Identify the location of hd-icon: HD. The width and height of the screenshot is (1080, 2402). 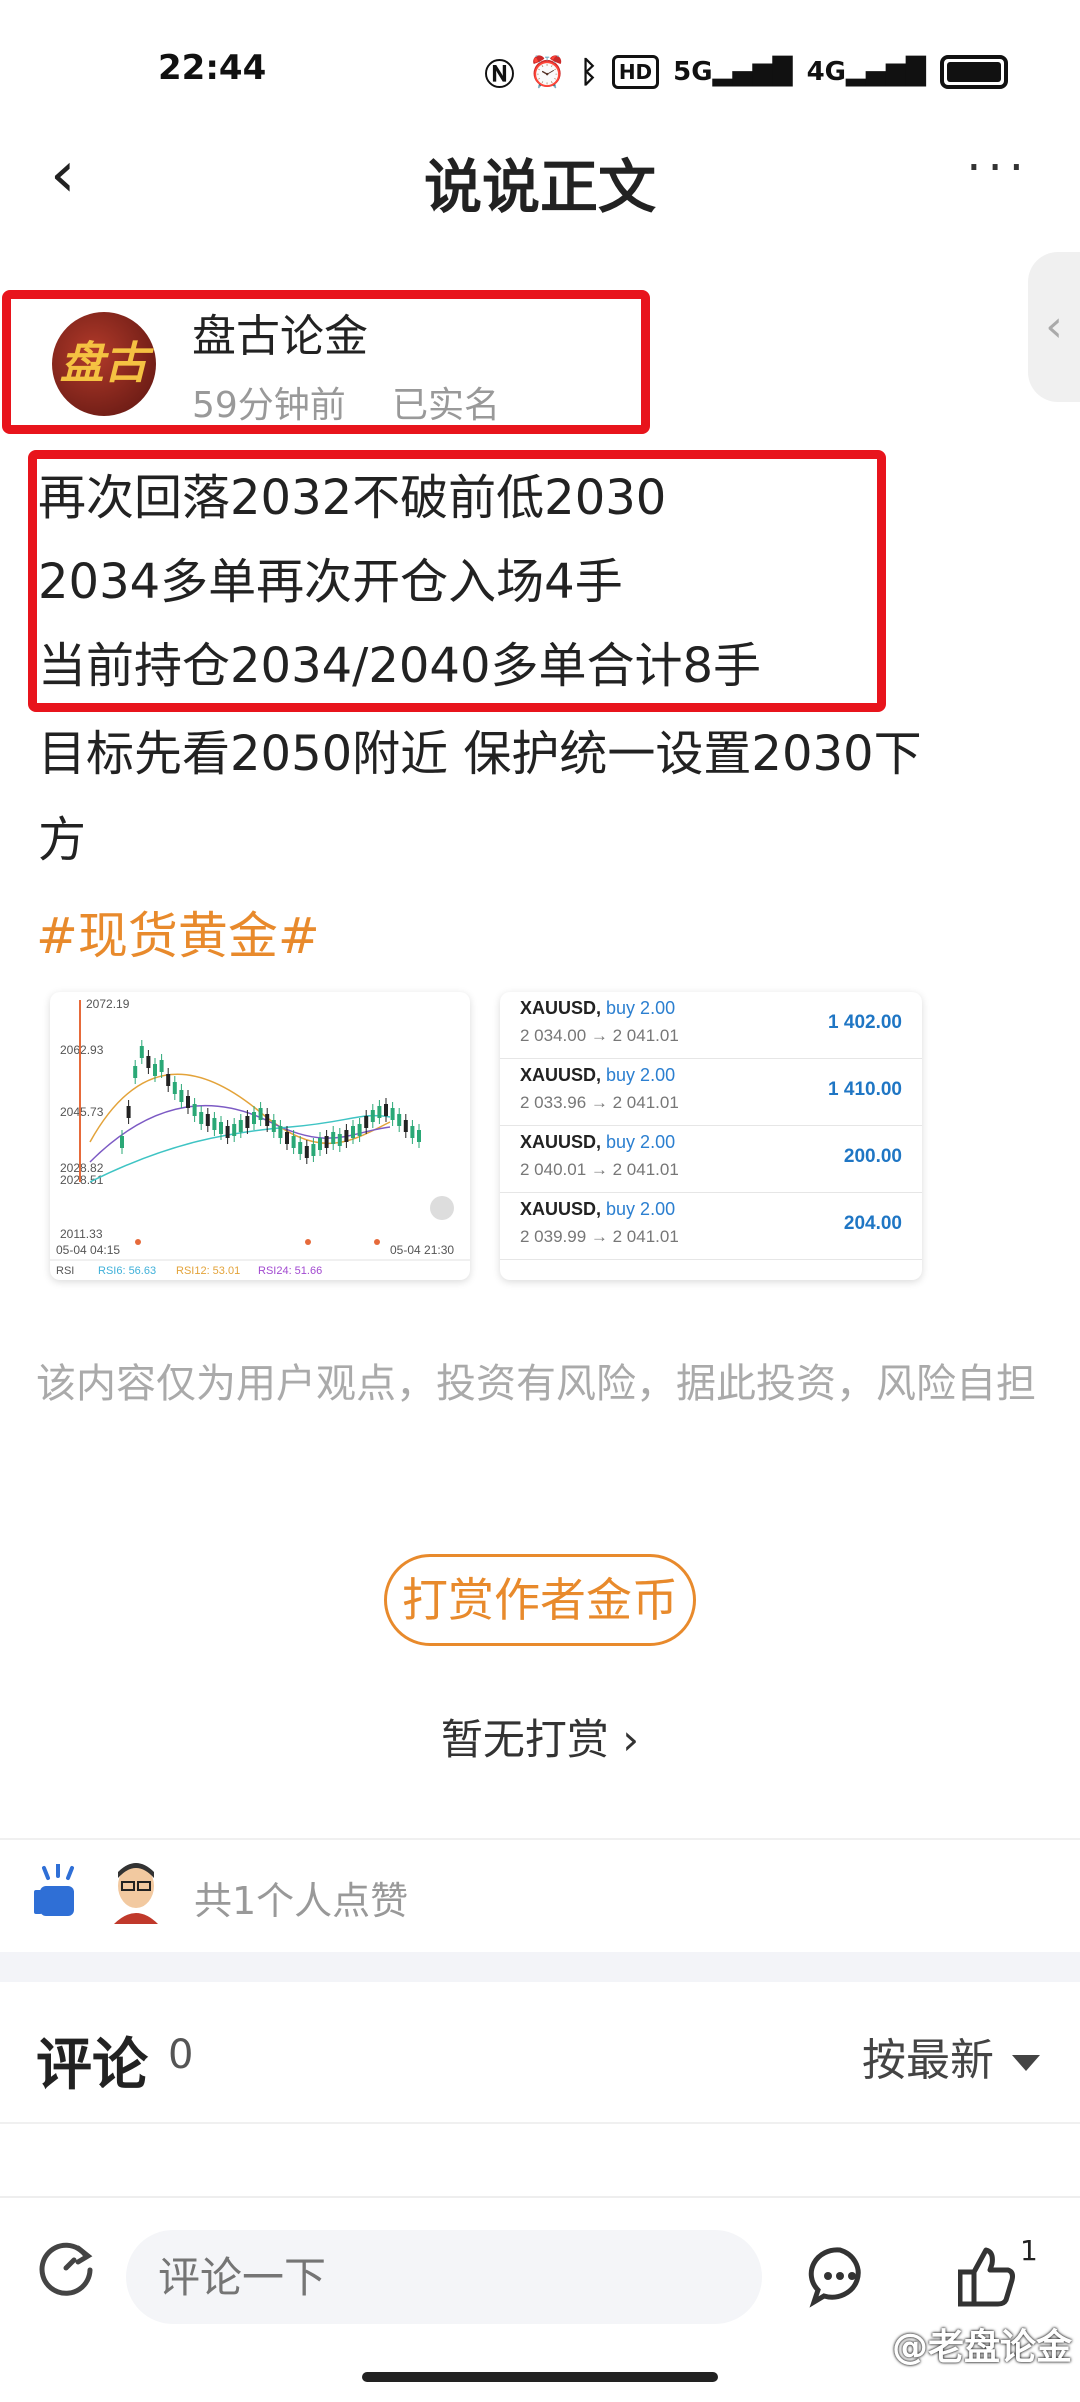
(635, 72).